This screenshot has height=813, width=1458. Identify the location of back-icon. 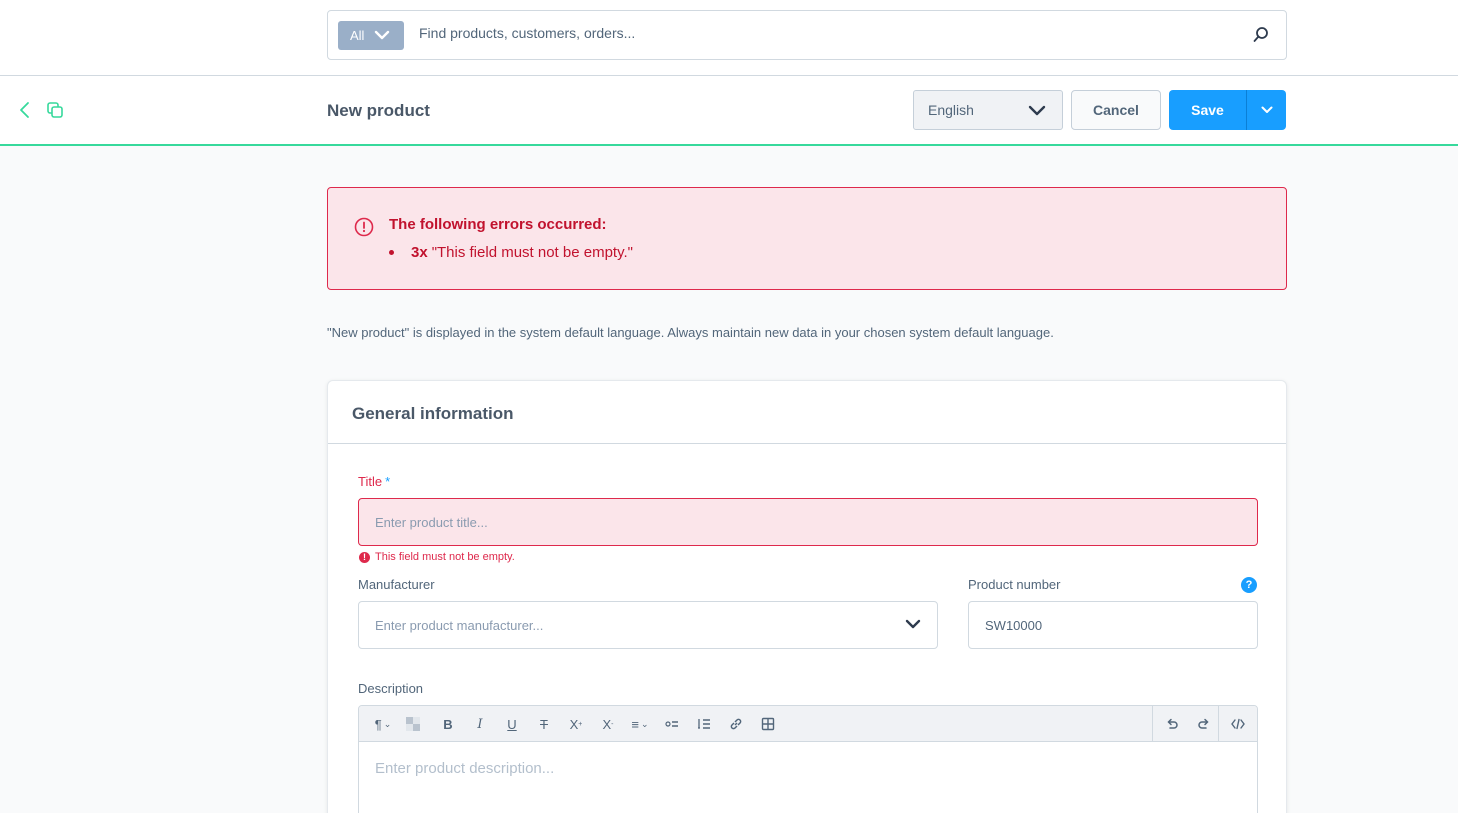
(25, 110).